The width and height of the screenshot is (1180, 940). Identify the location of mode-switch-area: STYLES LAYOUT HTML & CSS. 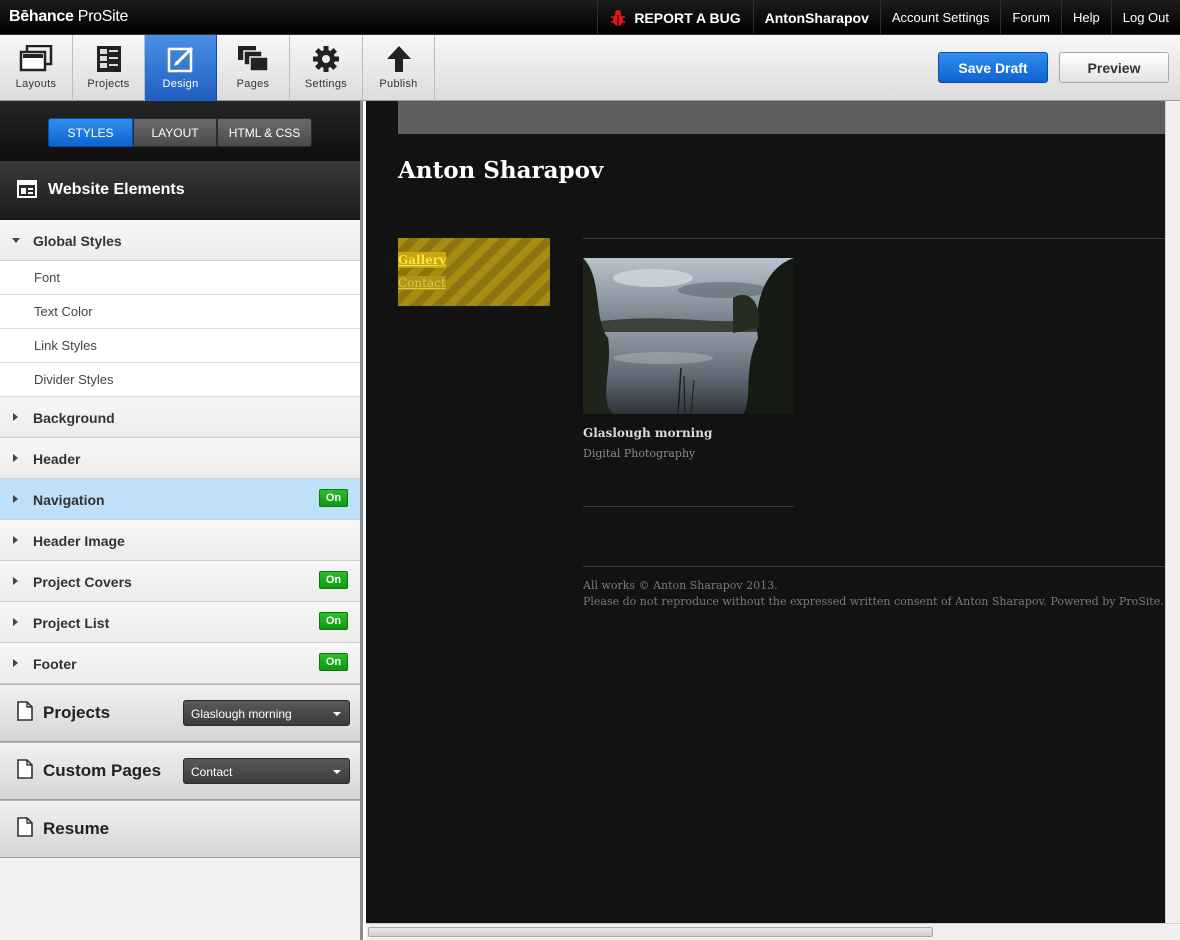
(180, 131).